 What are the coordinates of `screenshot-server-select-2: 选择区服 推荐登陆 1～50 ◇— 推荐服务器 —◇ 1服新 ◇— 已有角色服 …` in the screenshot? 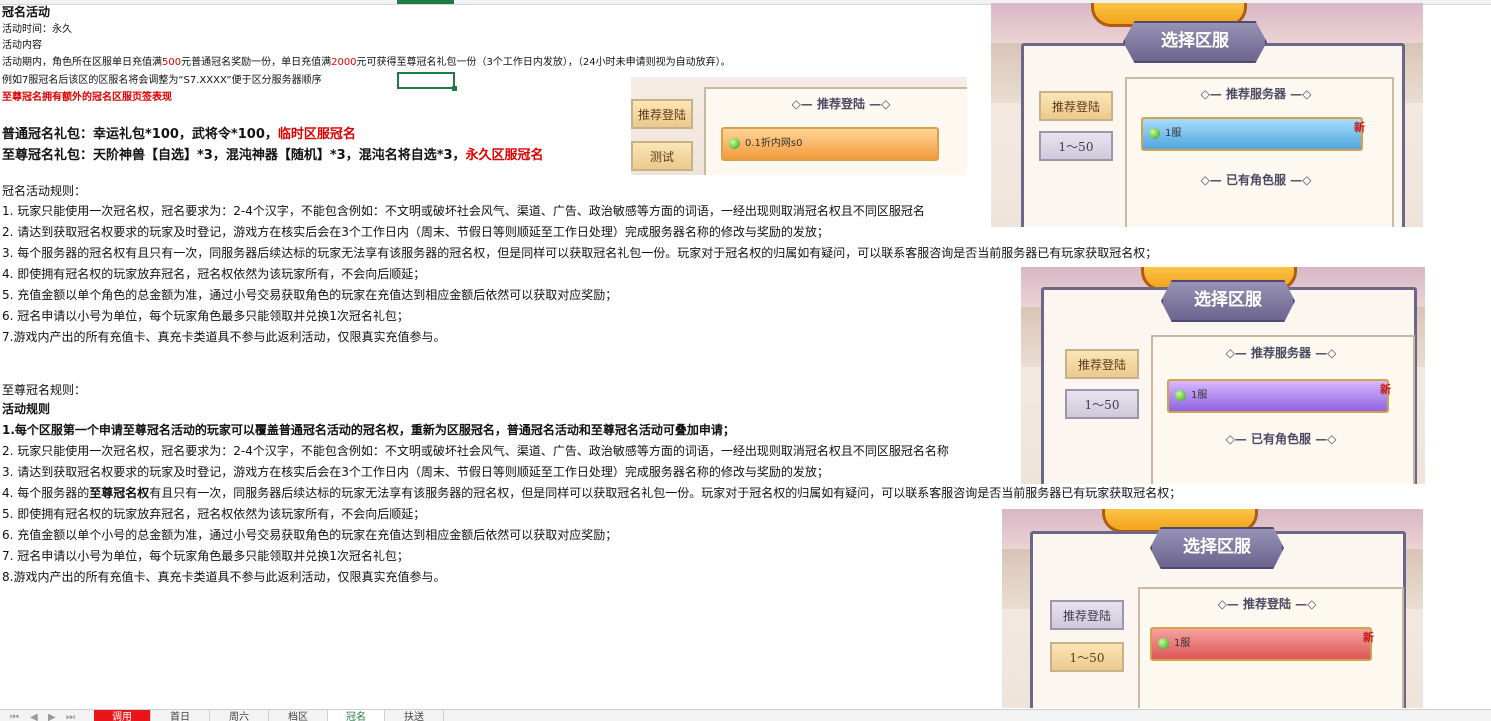 It's located at (1223, 375).